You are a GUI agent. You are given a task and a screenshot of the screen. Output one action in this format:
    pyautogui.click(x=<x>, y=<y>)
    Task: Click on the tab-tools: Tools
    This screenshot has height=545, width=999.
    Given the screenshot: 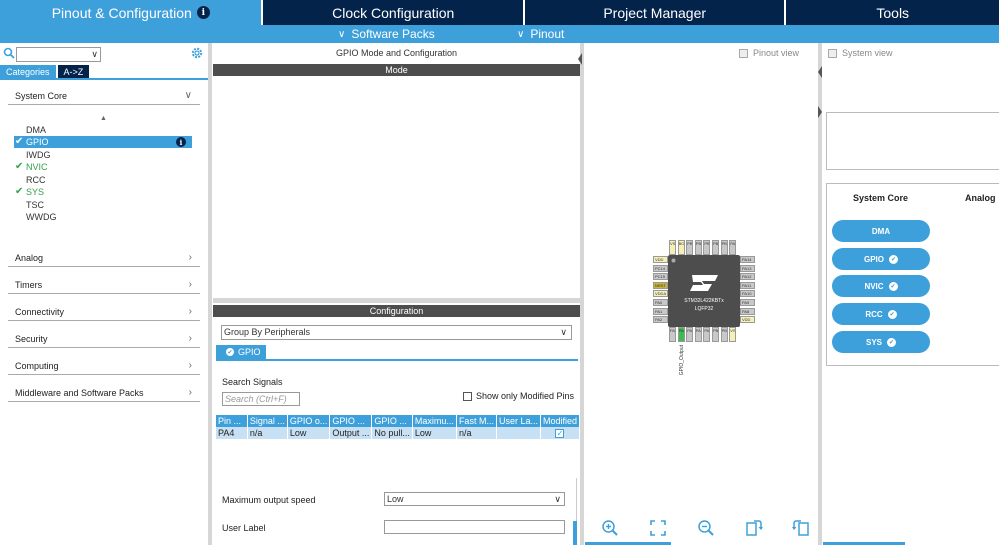 What is the action you would take?
    pyautogui.click(x=892, y=12)
    